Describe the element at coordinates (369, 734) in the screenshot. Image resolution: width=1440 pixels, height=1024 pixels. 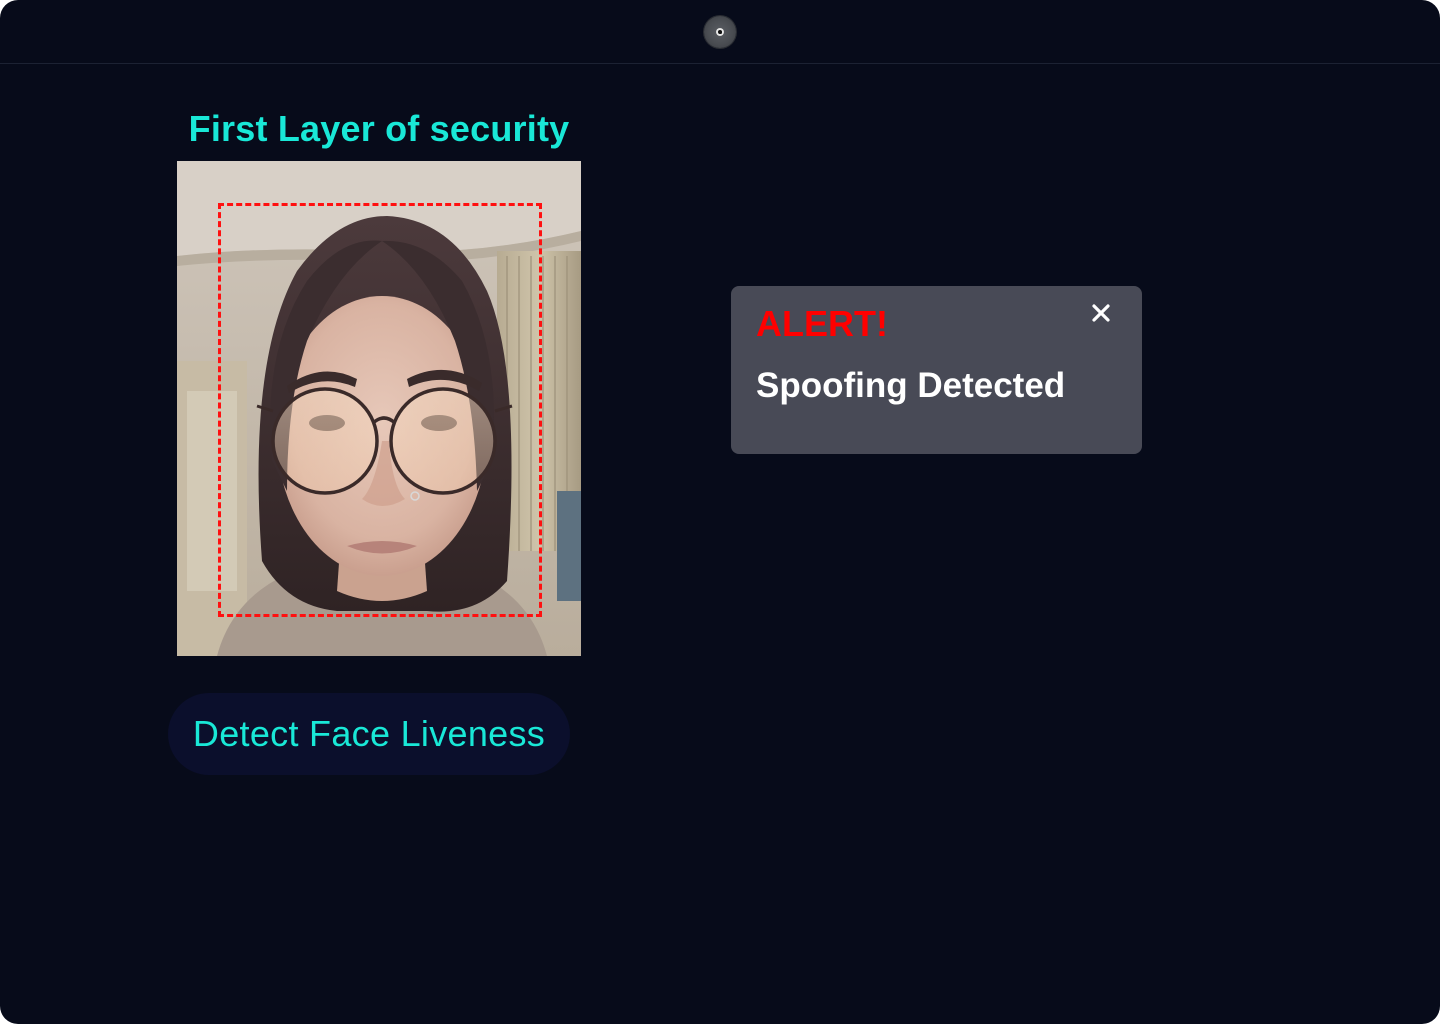
I see `detect-face-liveness-button: Detect Face Liveness` at that location.